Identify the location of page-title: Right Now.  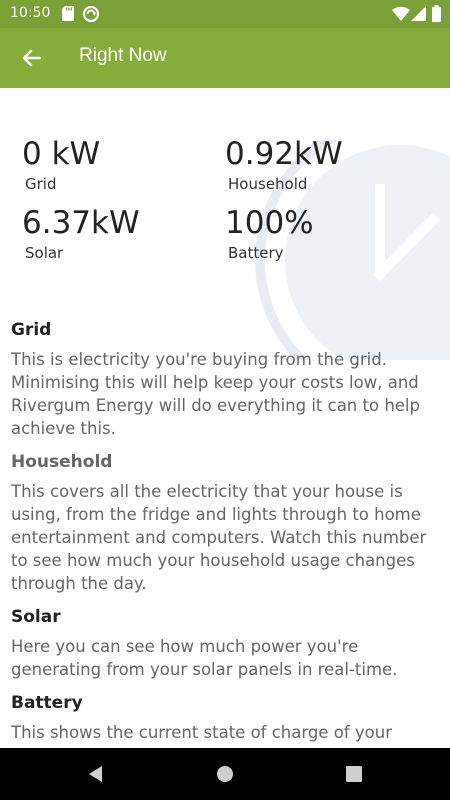
(123, 55).